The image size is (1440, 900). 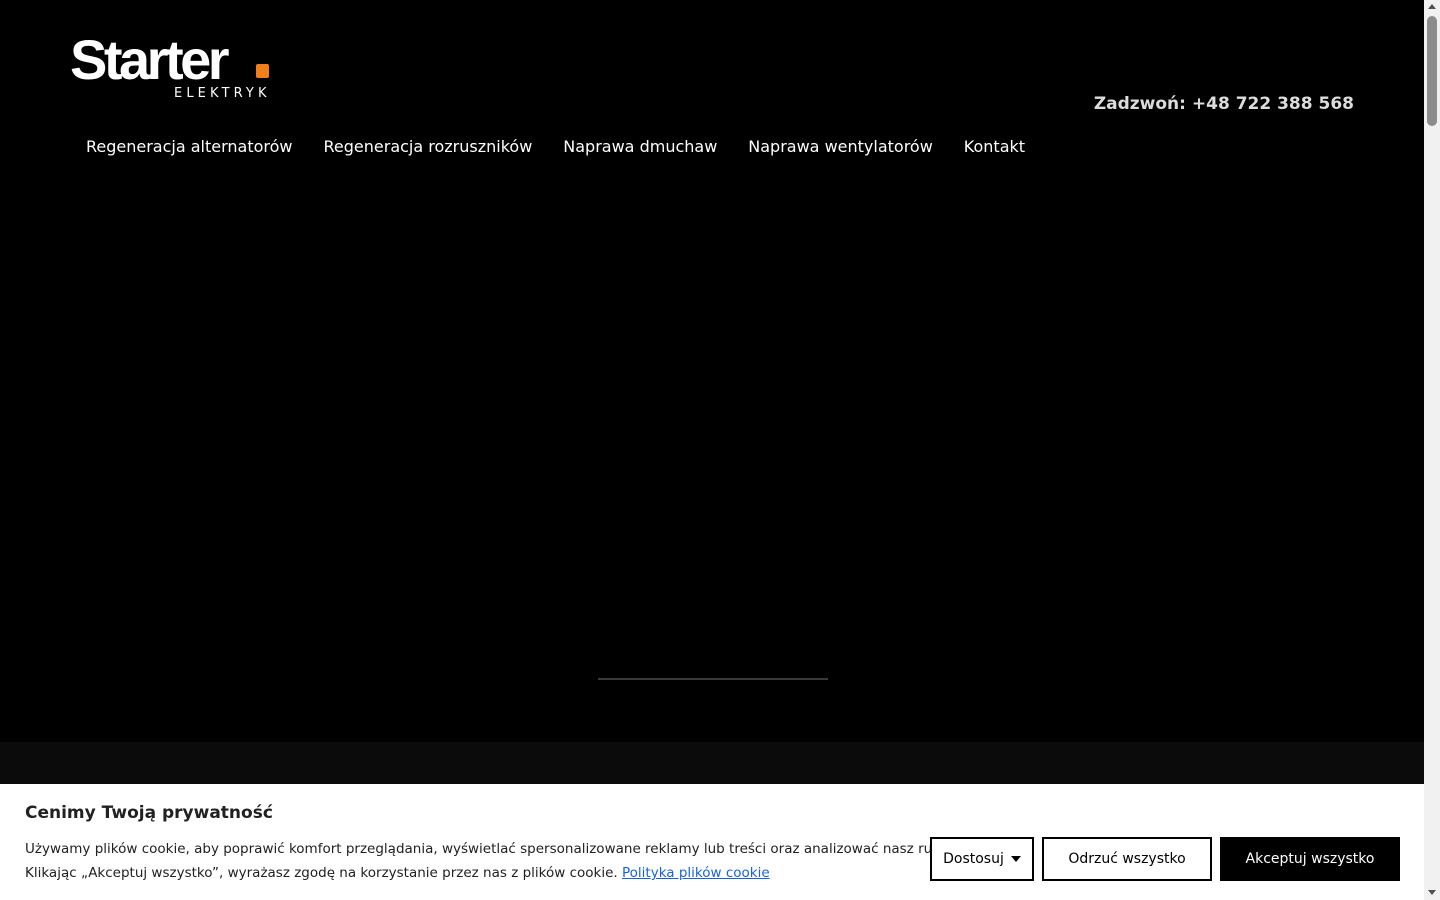 What do you see at coordinates (1432, 892) in the screenshot?
I see `scroll-down-arrow-icon` at bounding box center [1432, 892].